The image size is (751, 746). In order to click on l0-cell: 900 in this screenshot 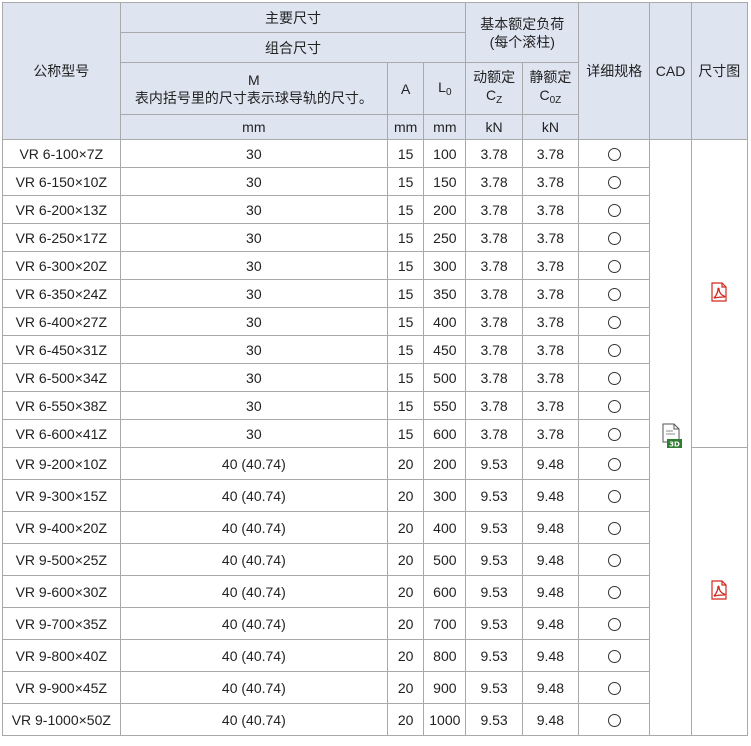, I will do `click(445, 687)`.